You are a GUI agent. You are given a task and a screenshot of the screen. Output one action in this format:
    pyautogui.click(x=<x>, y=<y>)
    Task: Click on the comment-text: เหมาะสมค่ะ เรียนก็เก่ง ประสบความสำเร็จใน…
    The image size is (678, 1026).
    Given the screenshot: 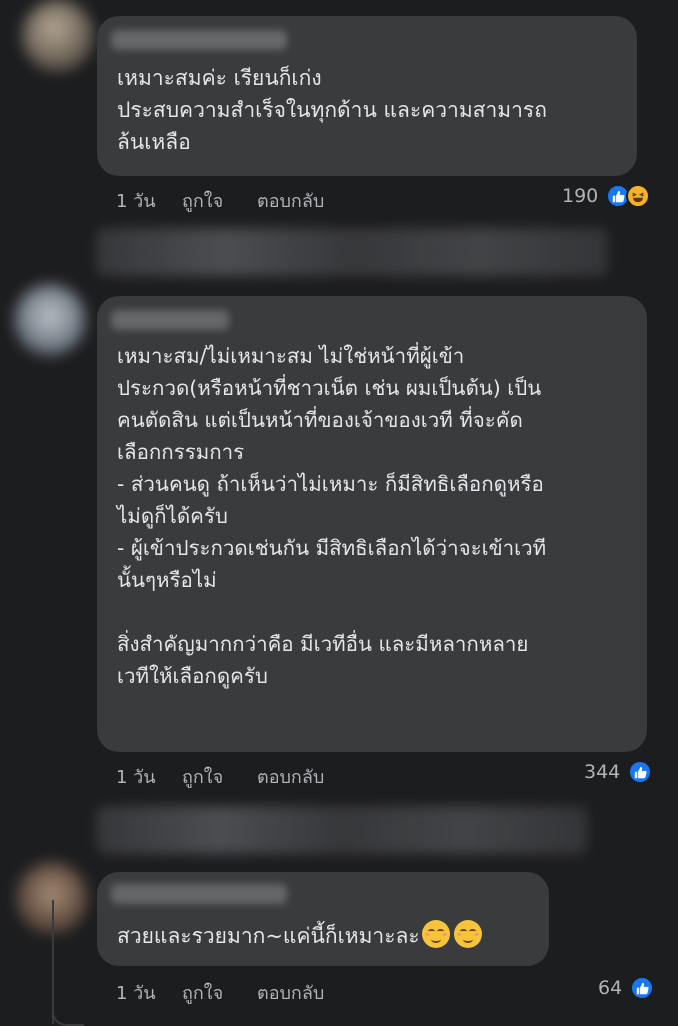 What is the action you would take?
    pyautogui.click(x=332, y=110)
    